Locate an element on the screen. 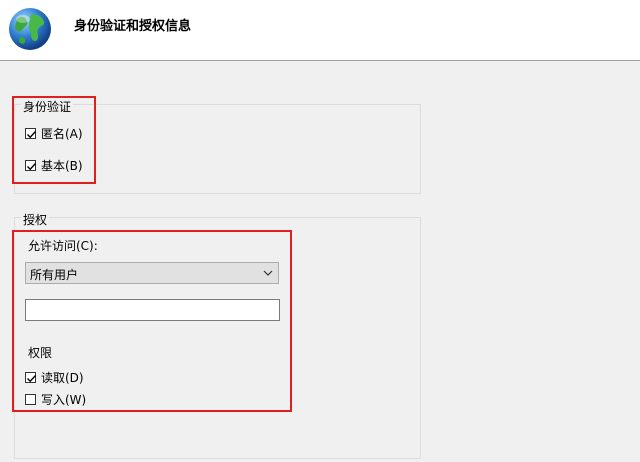  authentication-highlight is located at coordinates (54, 140).